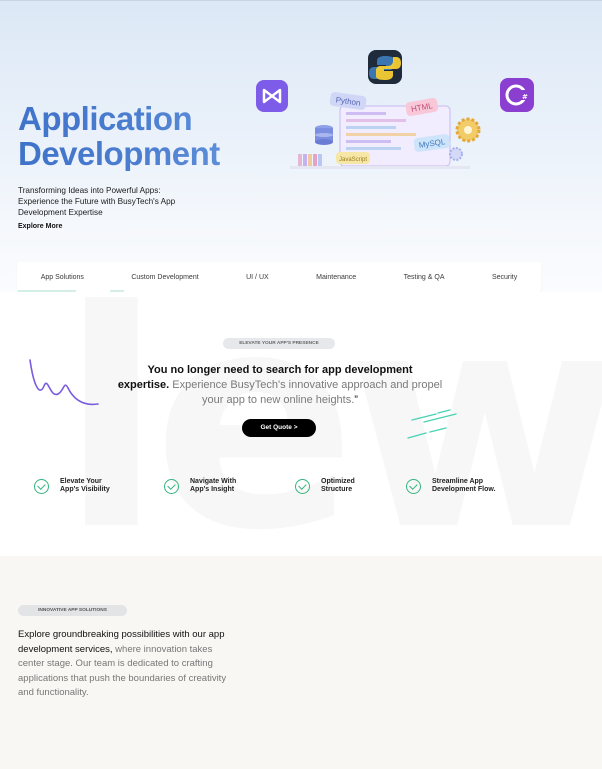 Image resolution: width=602 pixels, height=769 pixels. What do you see at coordinates (464, 489) in the screenshot?
I see `feature-line2: Development Flow.` at bounding box center [464, 489].